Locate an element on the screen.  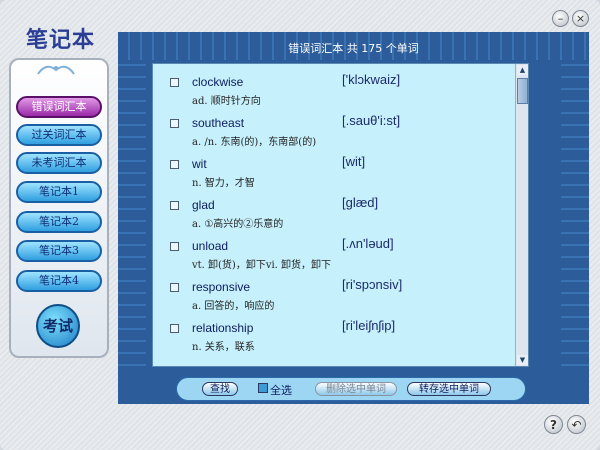
nav-item-notebook-3: 笔记本3 is located at coordinates (59, 251).